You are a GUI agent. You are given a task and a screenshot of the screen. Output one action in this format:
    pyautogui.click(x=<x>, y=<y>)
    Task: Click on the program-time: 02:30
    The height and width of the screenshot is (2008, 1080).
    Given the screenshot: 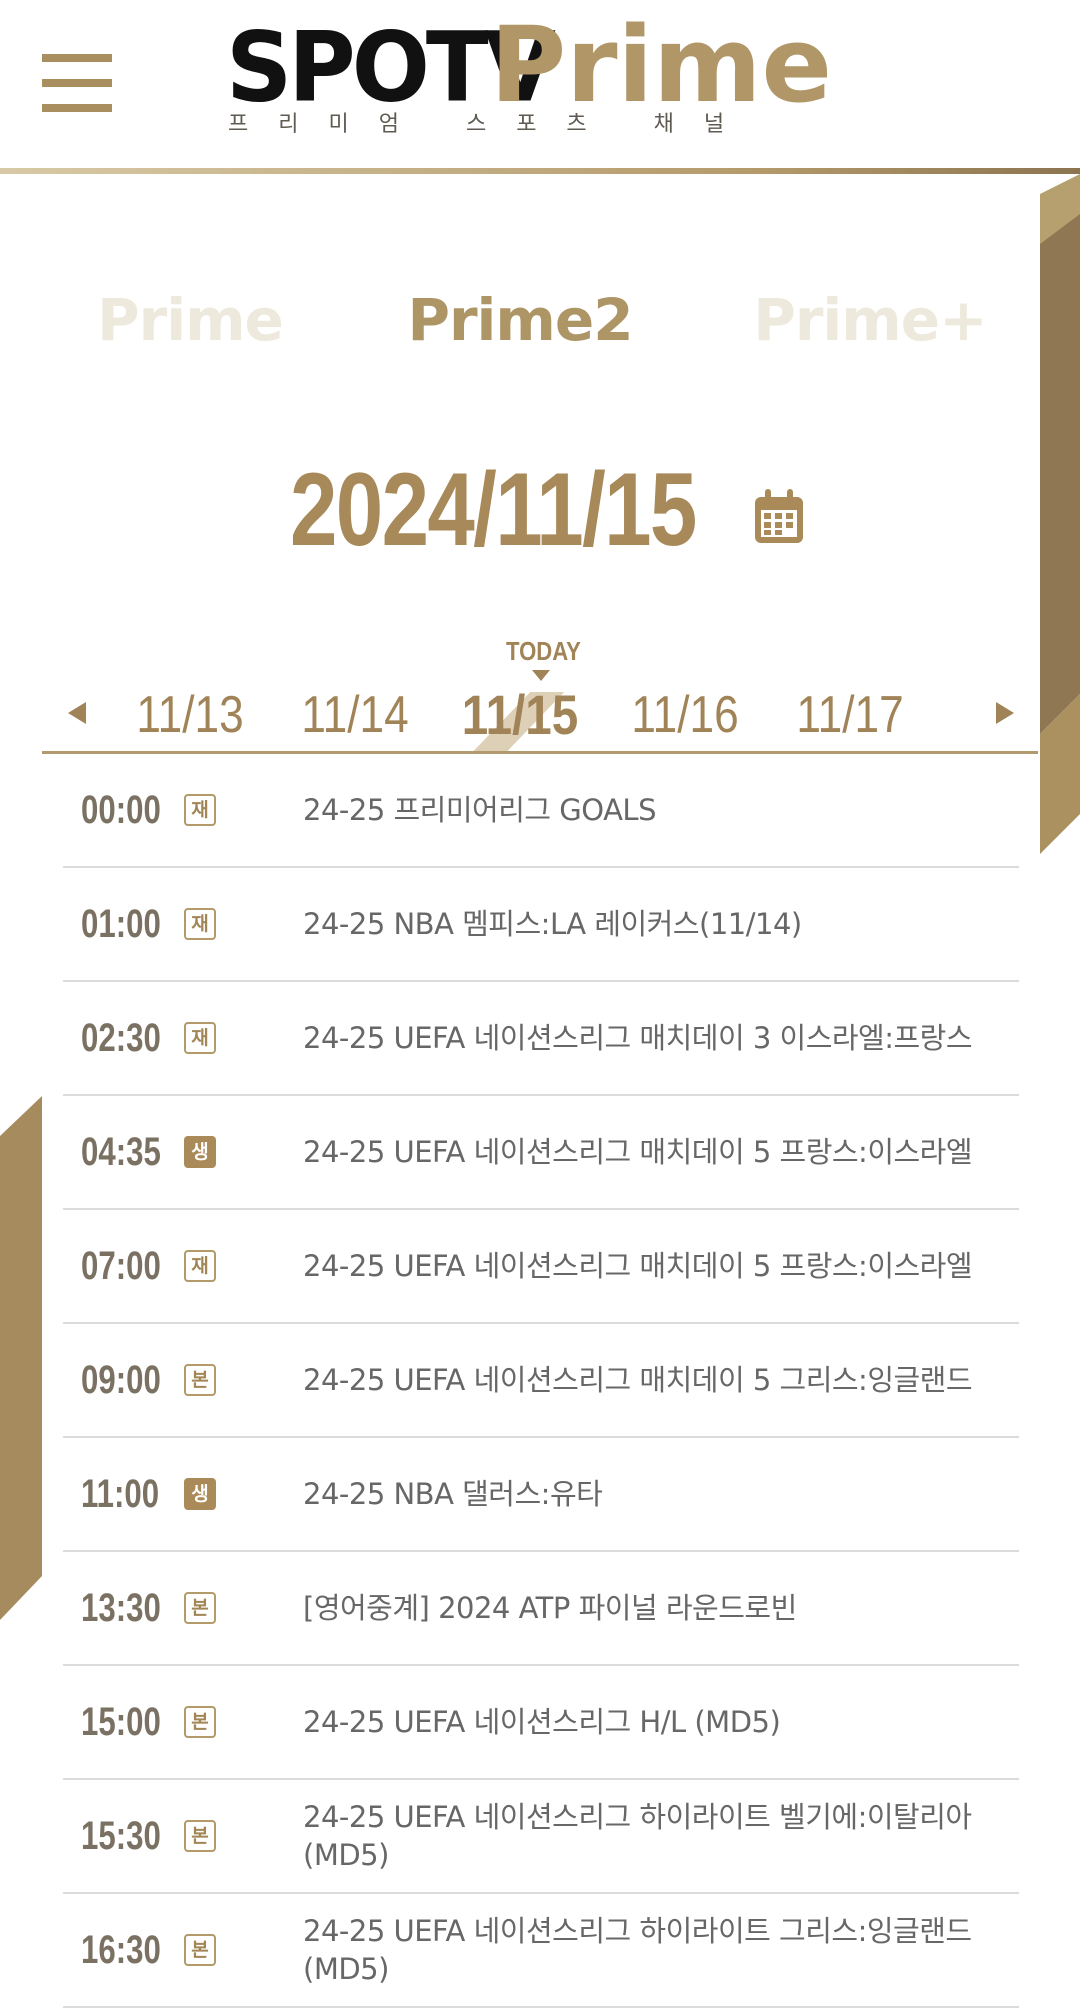 What is the action you would take?
    pyautogui.click(x=121, y=1038)
    